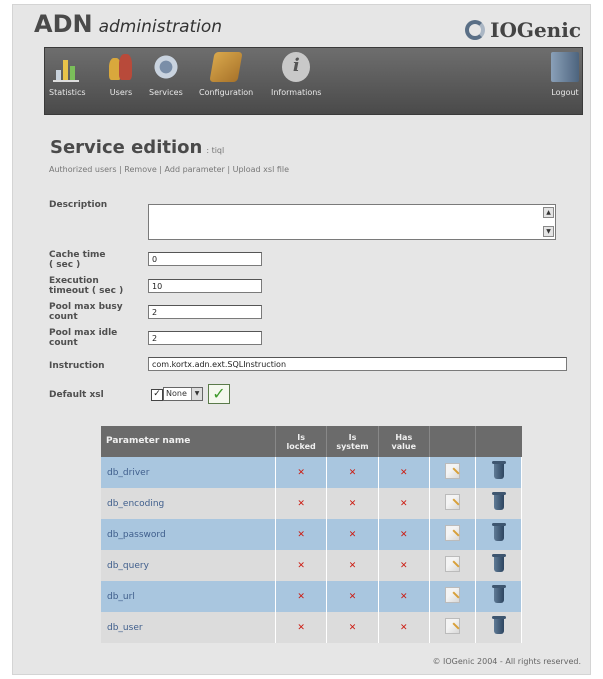  What do you see at coordinates (296, 74) in the screenshot?
I see `toolbar-informations: i Informations` at bounding box center [296, 74].